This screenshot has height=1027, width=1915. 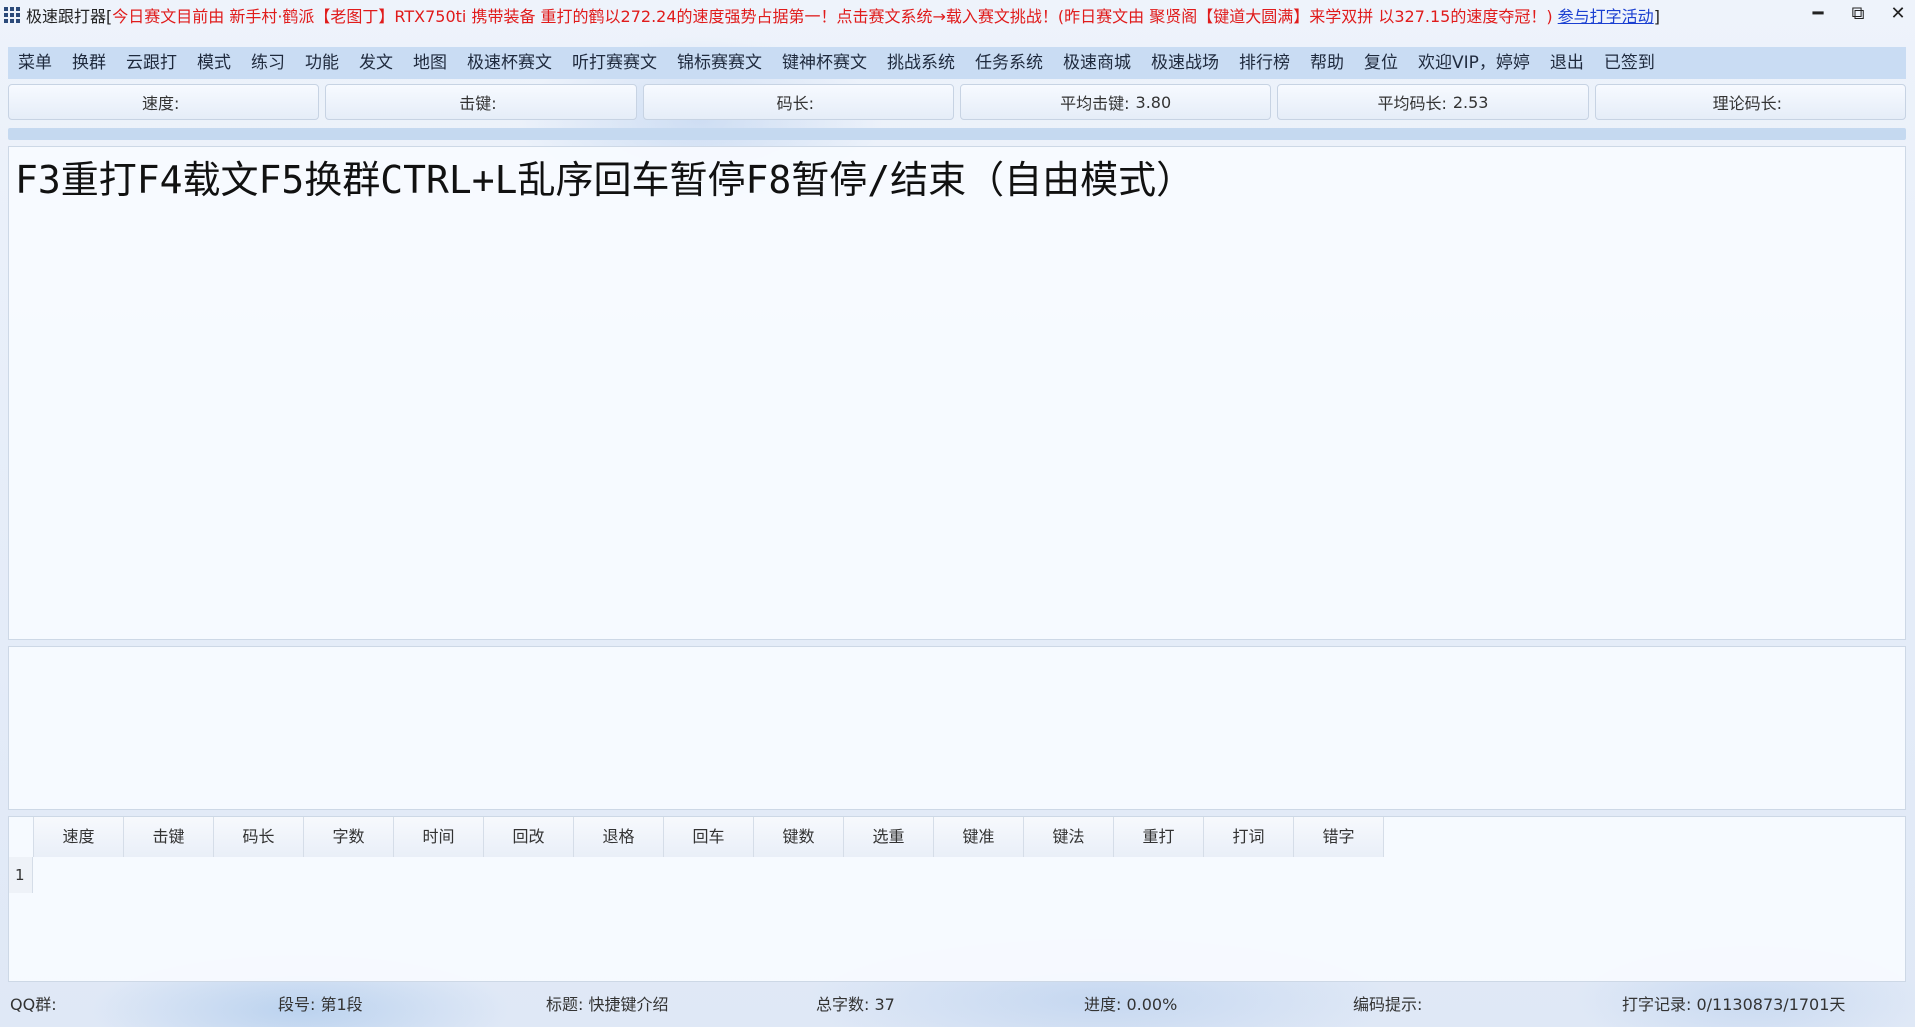 I want to click on menu-item-battlefield: 极速战场, so click(x=1185, y=63).